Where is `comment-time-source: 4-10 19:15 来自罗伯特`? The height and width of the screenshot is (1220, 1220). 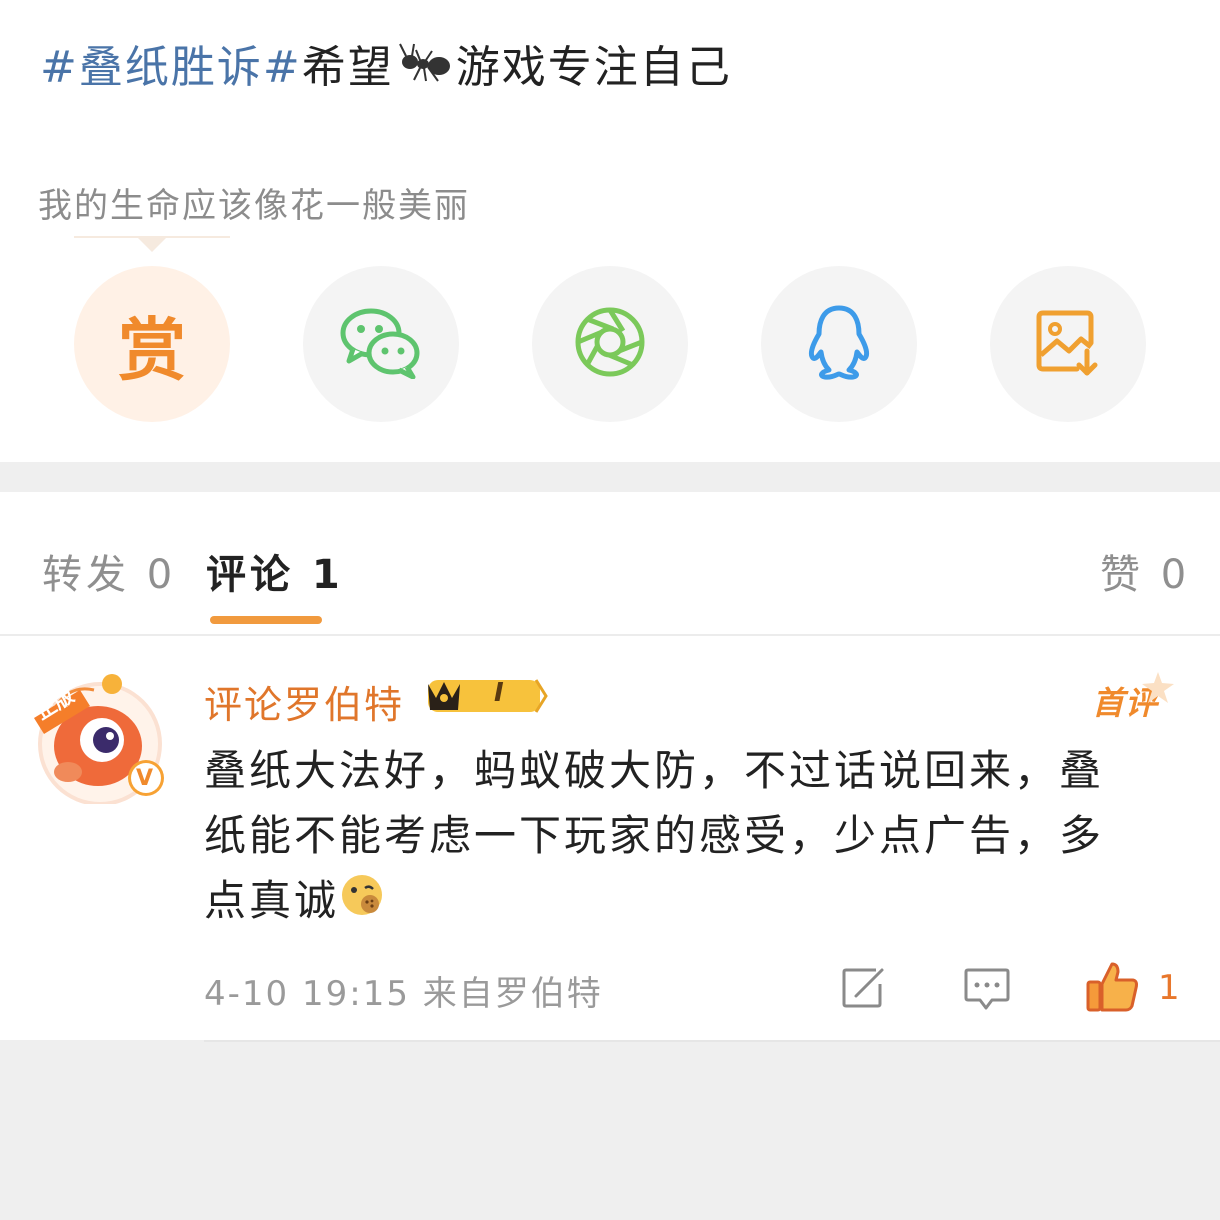
comment-time-source: 4-10 19:15 来自罗伯特 is located at coordinates (403, 994).